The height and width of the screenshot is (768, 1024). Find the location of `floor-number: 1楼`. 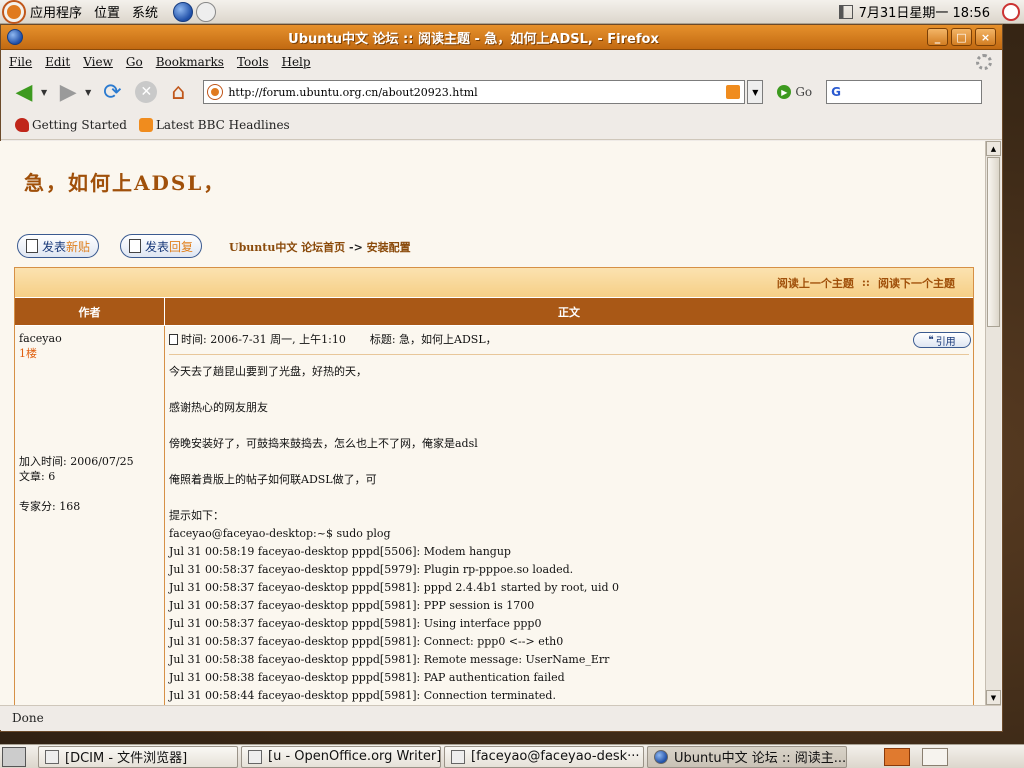

floor-number: 1楼 is located at coordinates (89, 353).